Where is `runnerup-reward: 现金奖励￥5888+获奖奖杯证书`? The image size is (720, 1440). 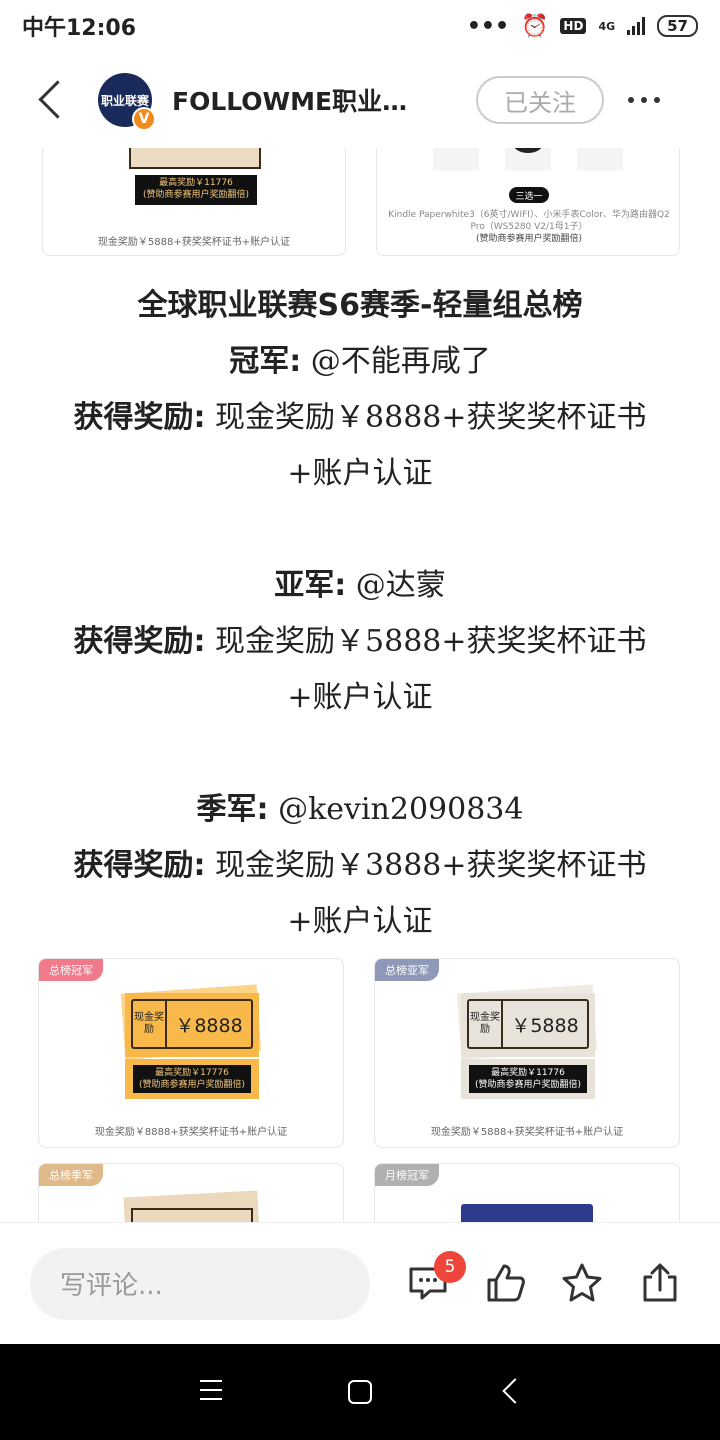
runnerup-reward: 现金奖励￥5888+获奖奖杯证书 is located at coordinates (431, 641).